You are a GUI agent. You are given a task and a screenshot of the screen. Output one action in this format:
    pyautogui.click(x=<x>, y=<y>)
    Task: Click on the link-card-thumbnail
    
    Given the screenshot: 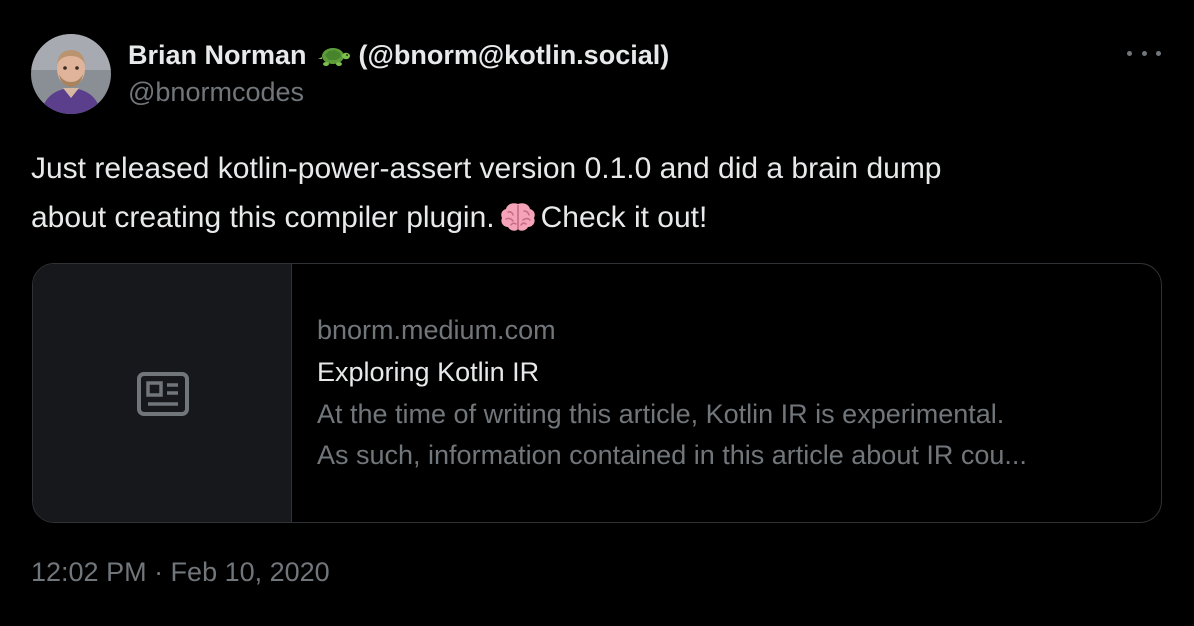 What is the action you would take?
    pyautogui.click(x=162, y=393)
    